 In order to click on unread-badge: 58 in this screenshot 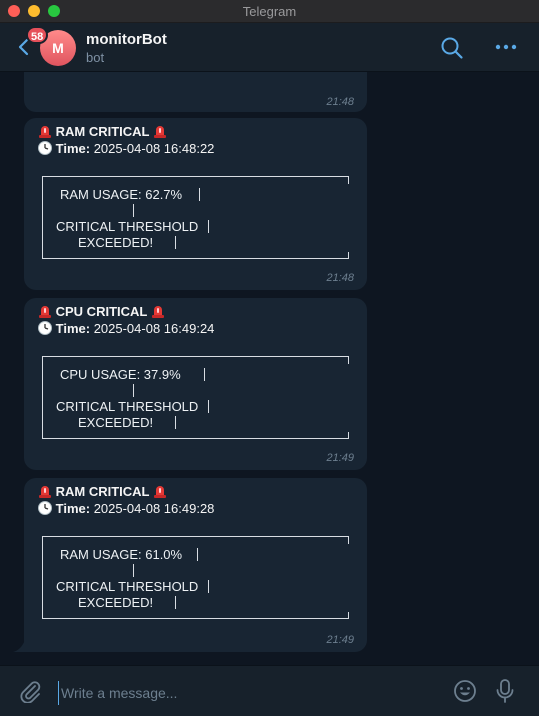, I will do `click(37, 35)`.